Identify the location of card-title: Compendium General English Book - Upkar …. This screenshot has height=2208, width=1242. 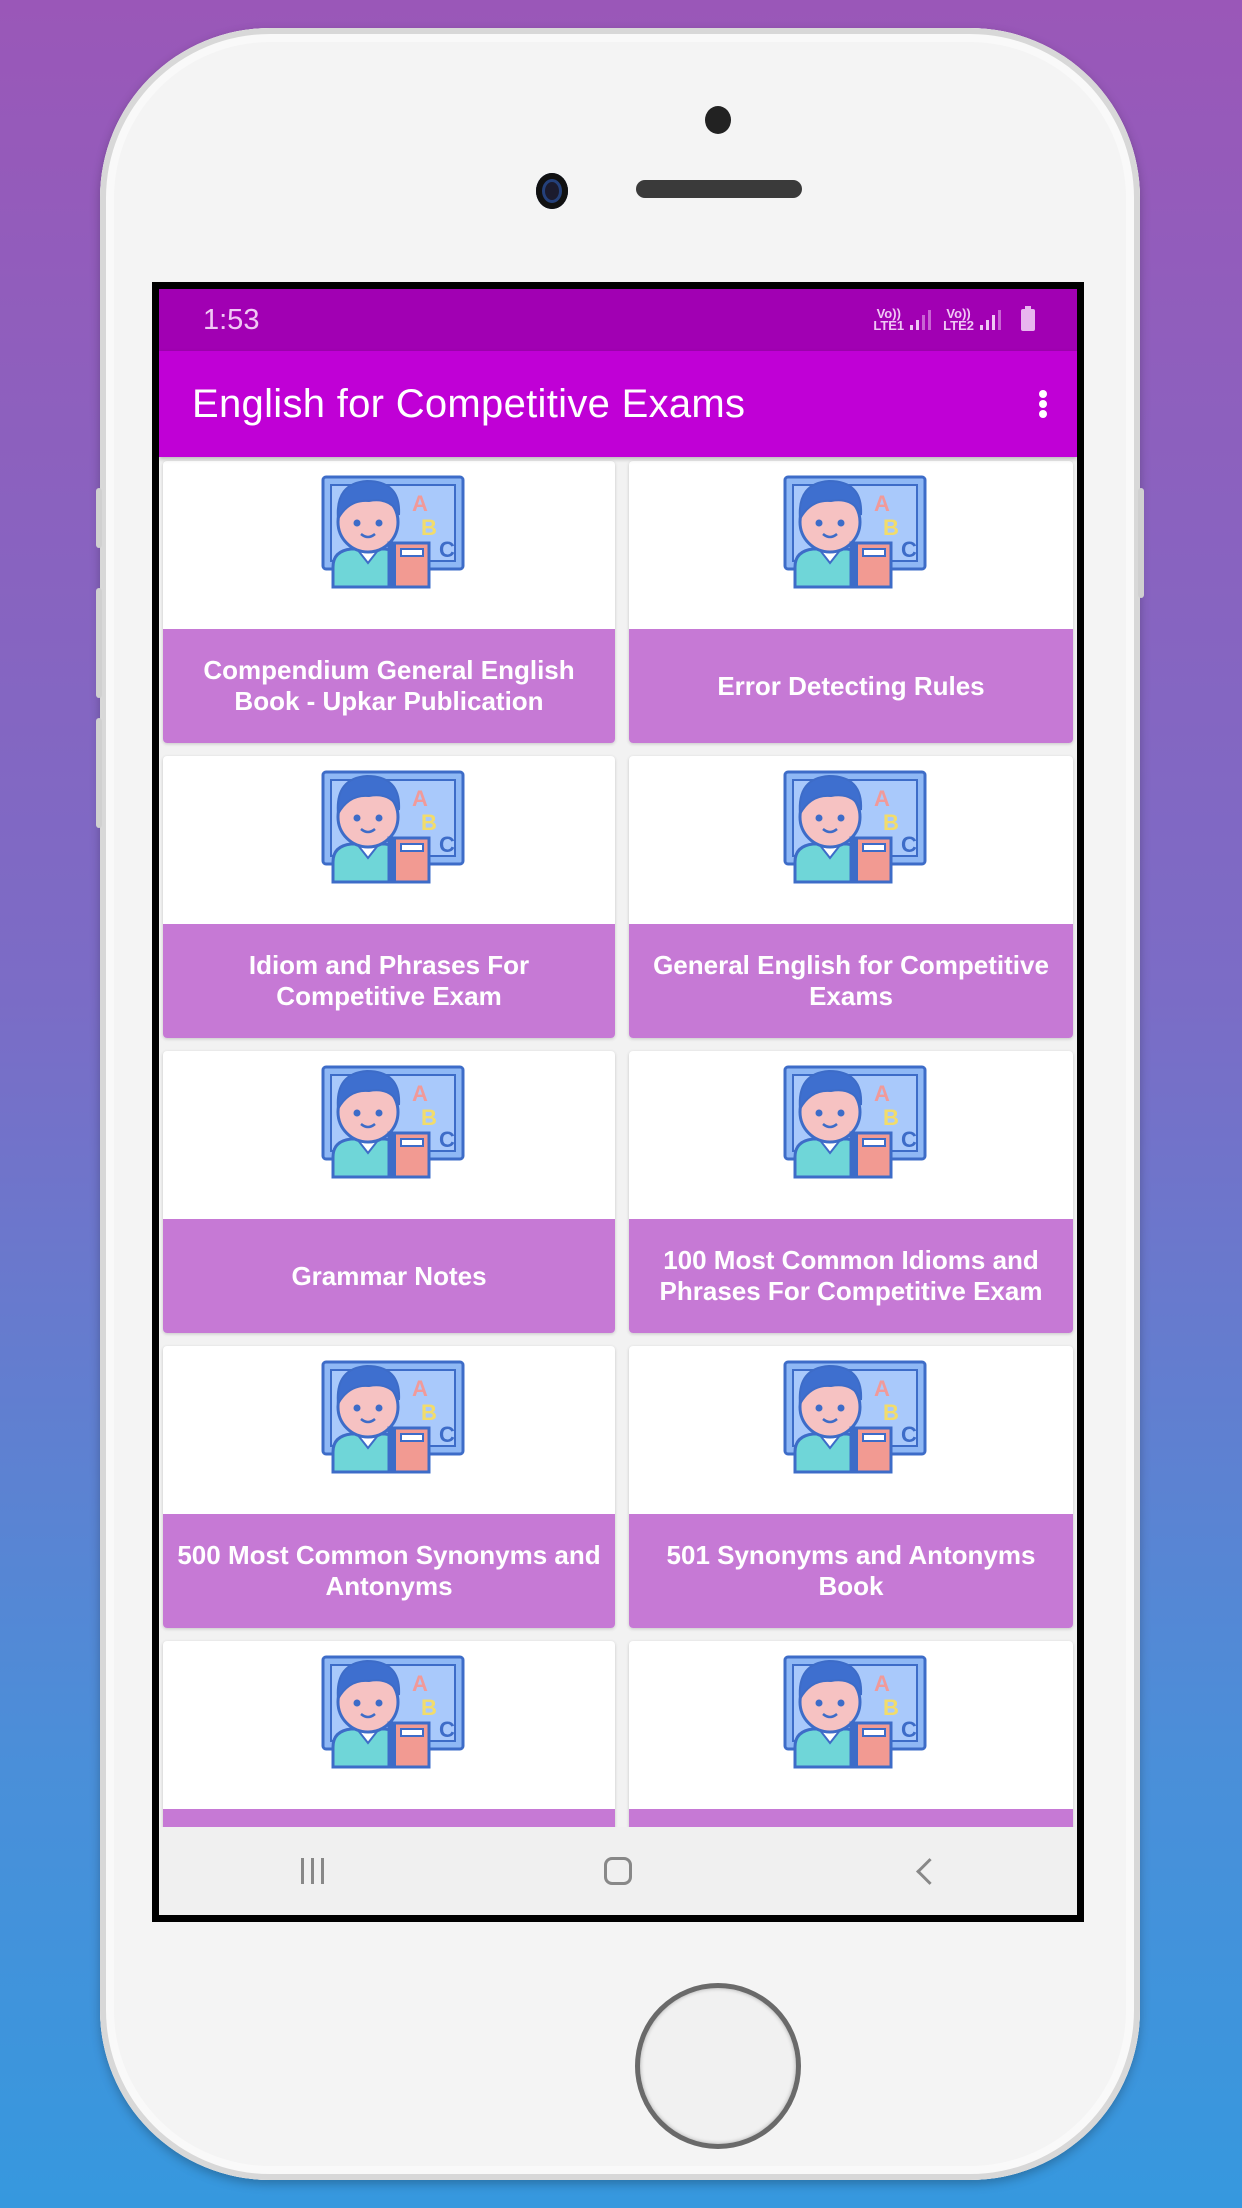
(389, 686).